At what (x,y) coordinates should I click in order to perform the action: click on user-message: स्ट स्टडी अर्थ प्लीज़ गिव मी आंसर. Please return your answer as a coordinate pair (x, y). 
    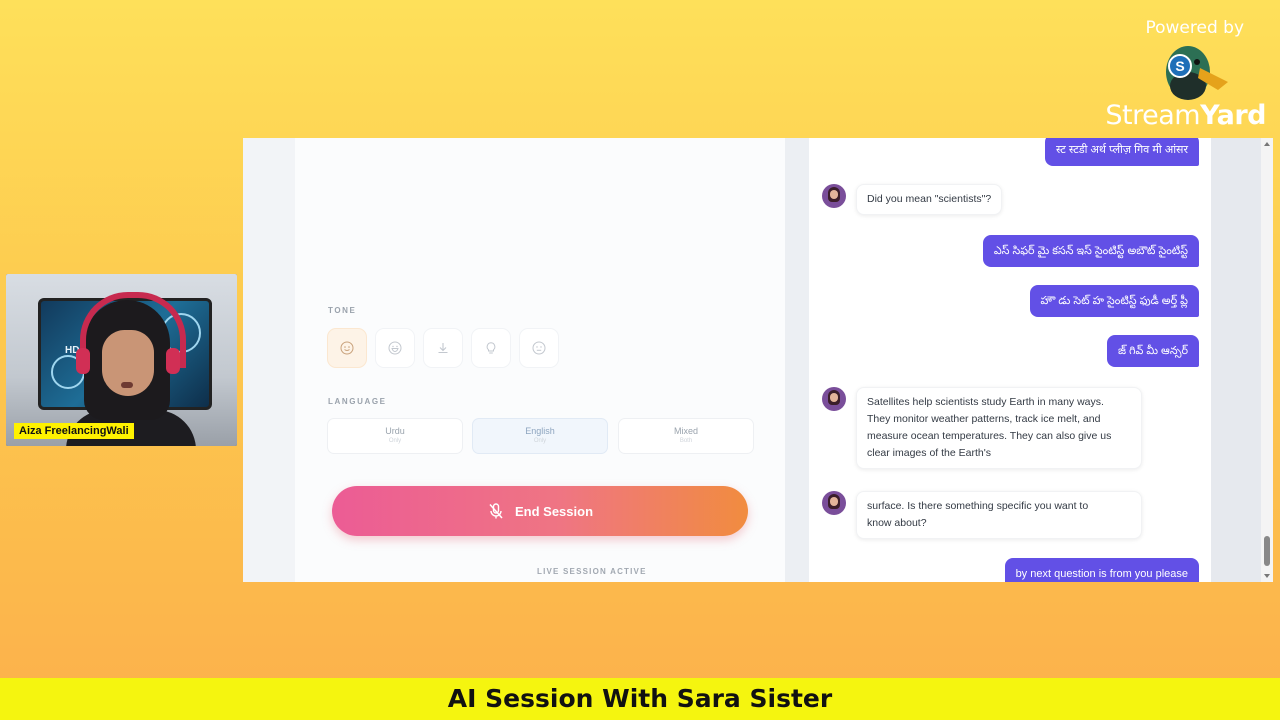
    Looking at the image, I should click on (1122, 152).